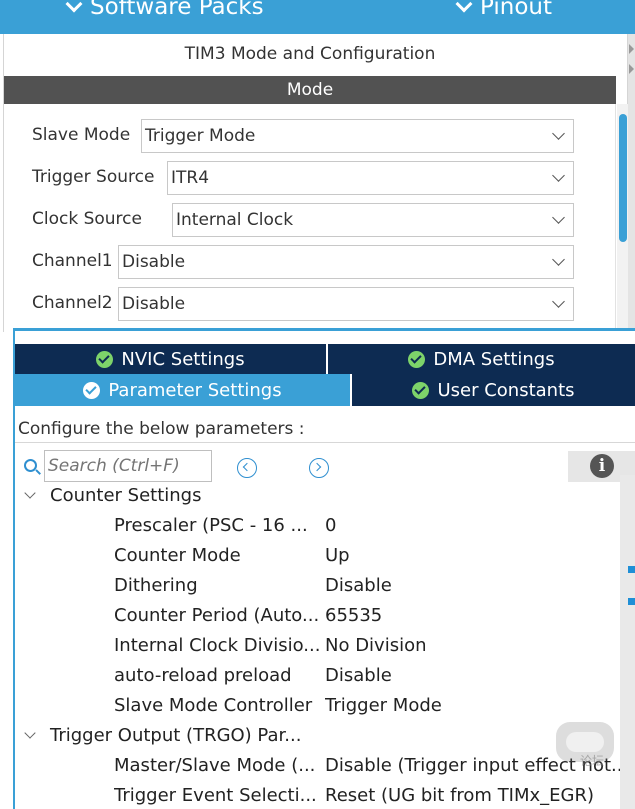  What do you see at coordinates (317, 17) in the screenshot?
I see `top-tab-bar: Software Packs Pinout` at bounding box center [317, 17].